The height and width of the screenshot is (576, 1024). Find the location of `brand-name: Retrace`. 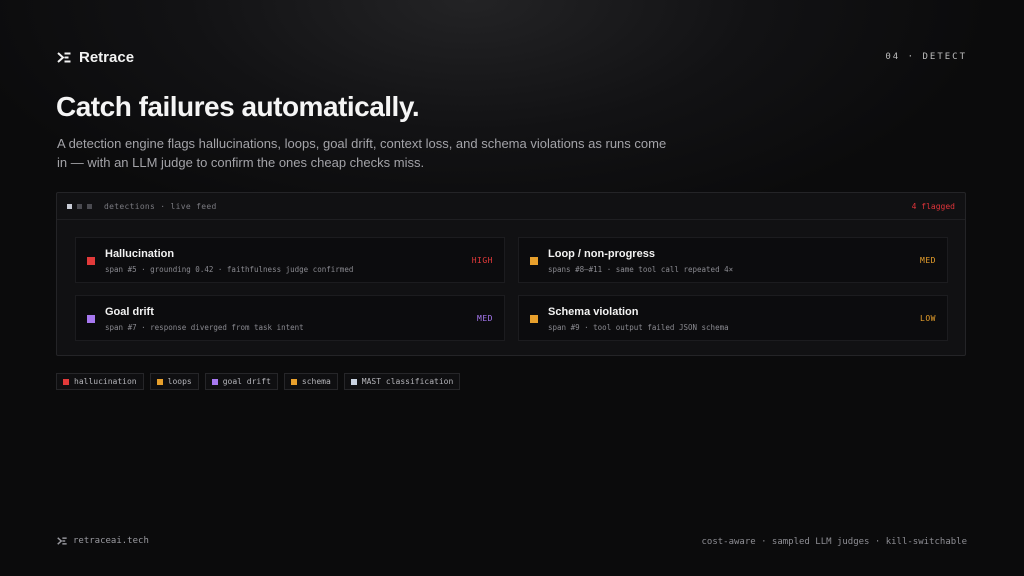

brand-name: Retrace is located at coordinates (107, 57).